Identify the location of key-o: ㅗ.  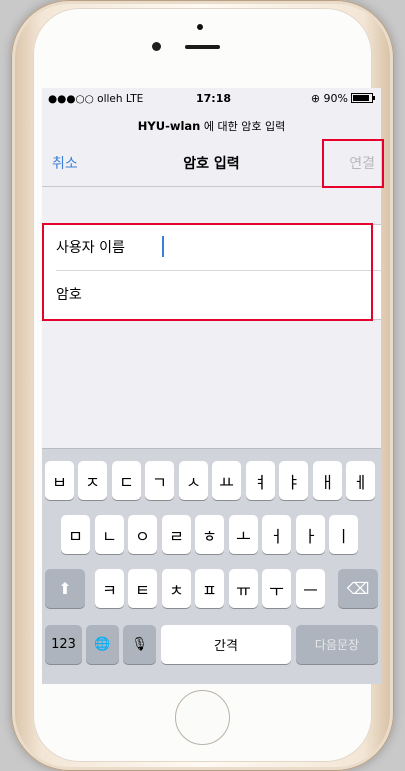
(243, 534).